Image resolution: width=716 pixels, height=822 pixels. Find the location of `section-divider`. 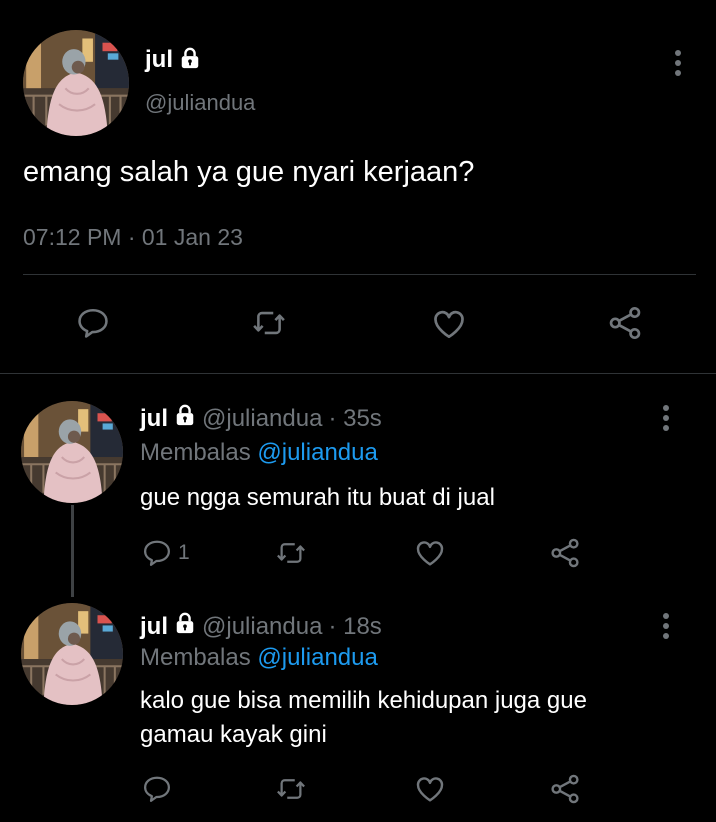

section-divider is located at coordinates (358, 373).